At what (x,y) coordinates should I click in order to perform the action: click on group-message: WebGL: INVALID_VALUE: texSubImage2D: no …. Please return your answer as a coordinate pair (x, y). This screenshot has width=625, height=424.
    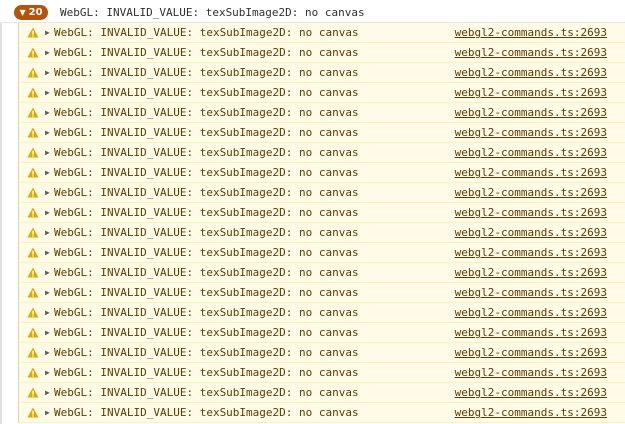
    Looking at the image, I should click on (212, 12).